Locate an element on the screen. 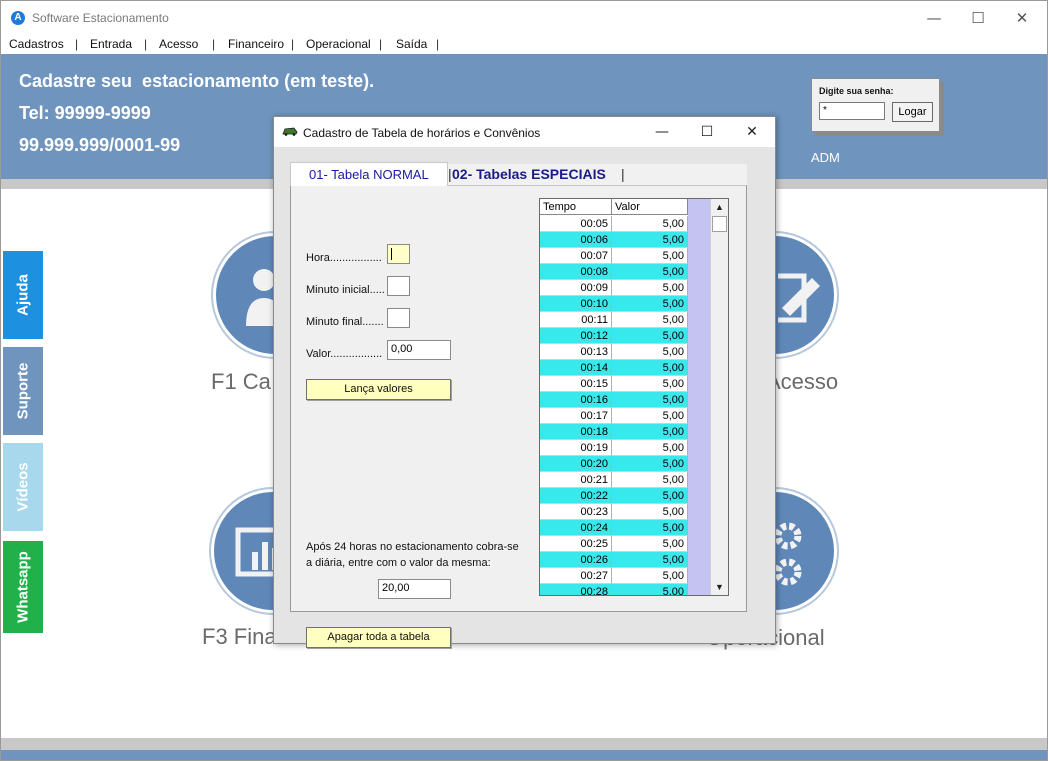  table-row: 00:17 5,00 is located at coordinates (614, 416).